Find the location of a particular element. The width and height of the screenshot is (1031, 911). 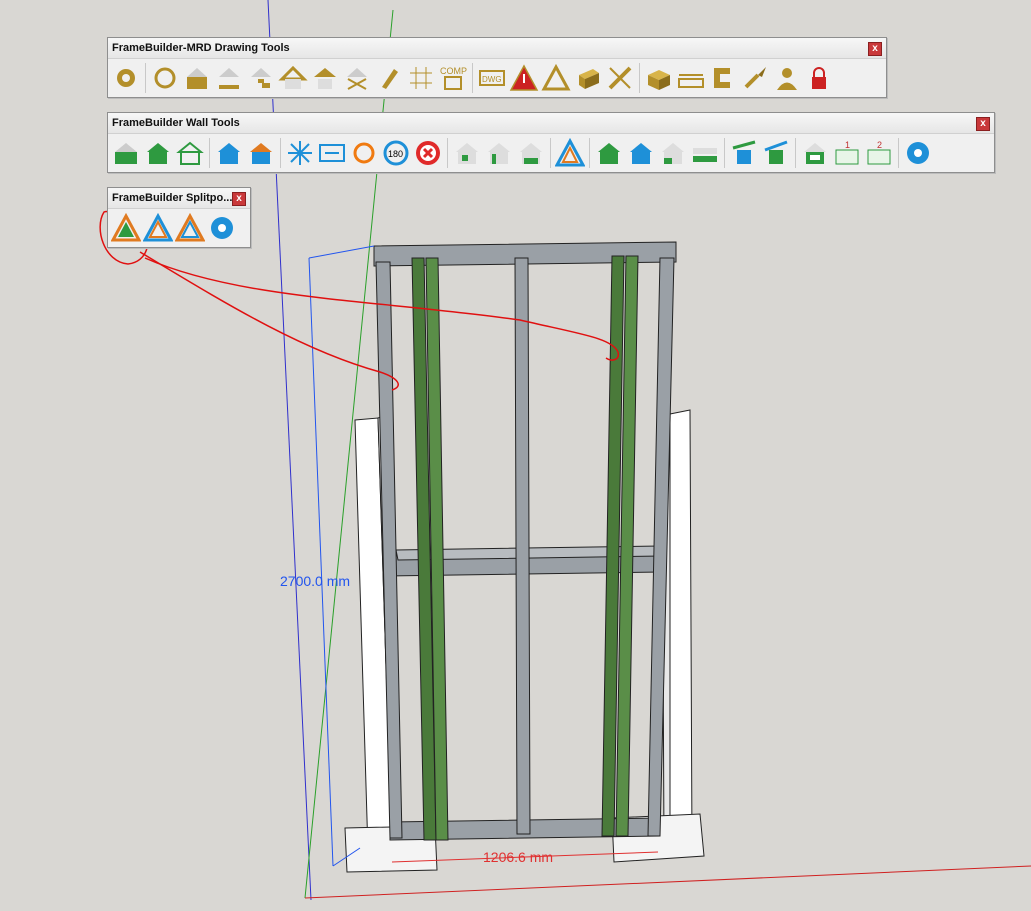

orange-refresh-icon is located at coordinates (364, 153).